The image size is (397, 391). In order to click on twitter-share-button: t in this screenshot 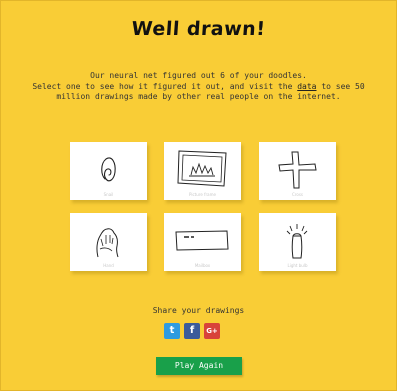, I will do `click(172, 331)`.